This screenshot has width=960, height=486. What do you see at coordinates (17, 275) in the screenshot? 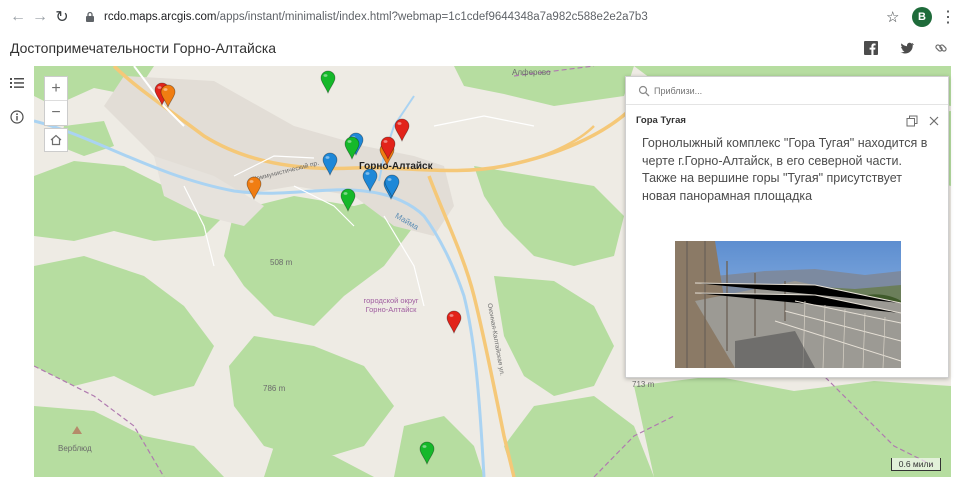
I see `left-toolbar` at bounding box center [17, 275].